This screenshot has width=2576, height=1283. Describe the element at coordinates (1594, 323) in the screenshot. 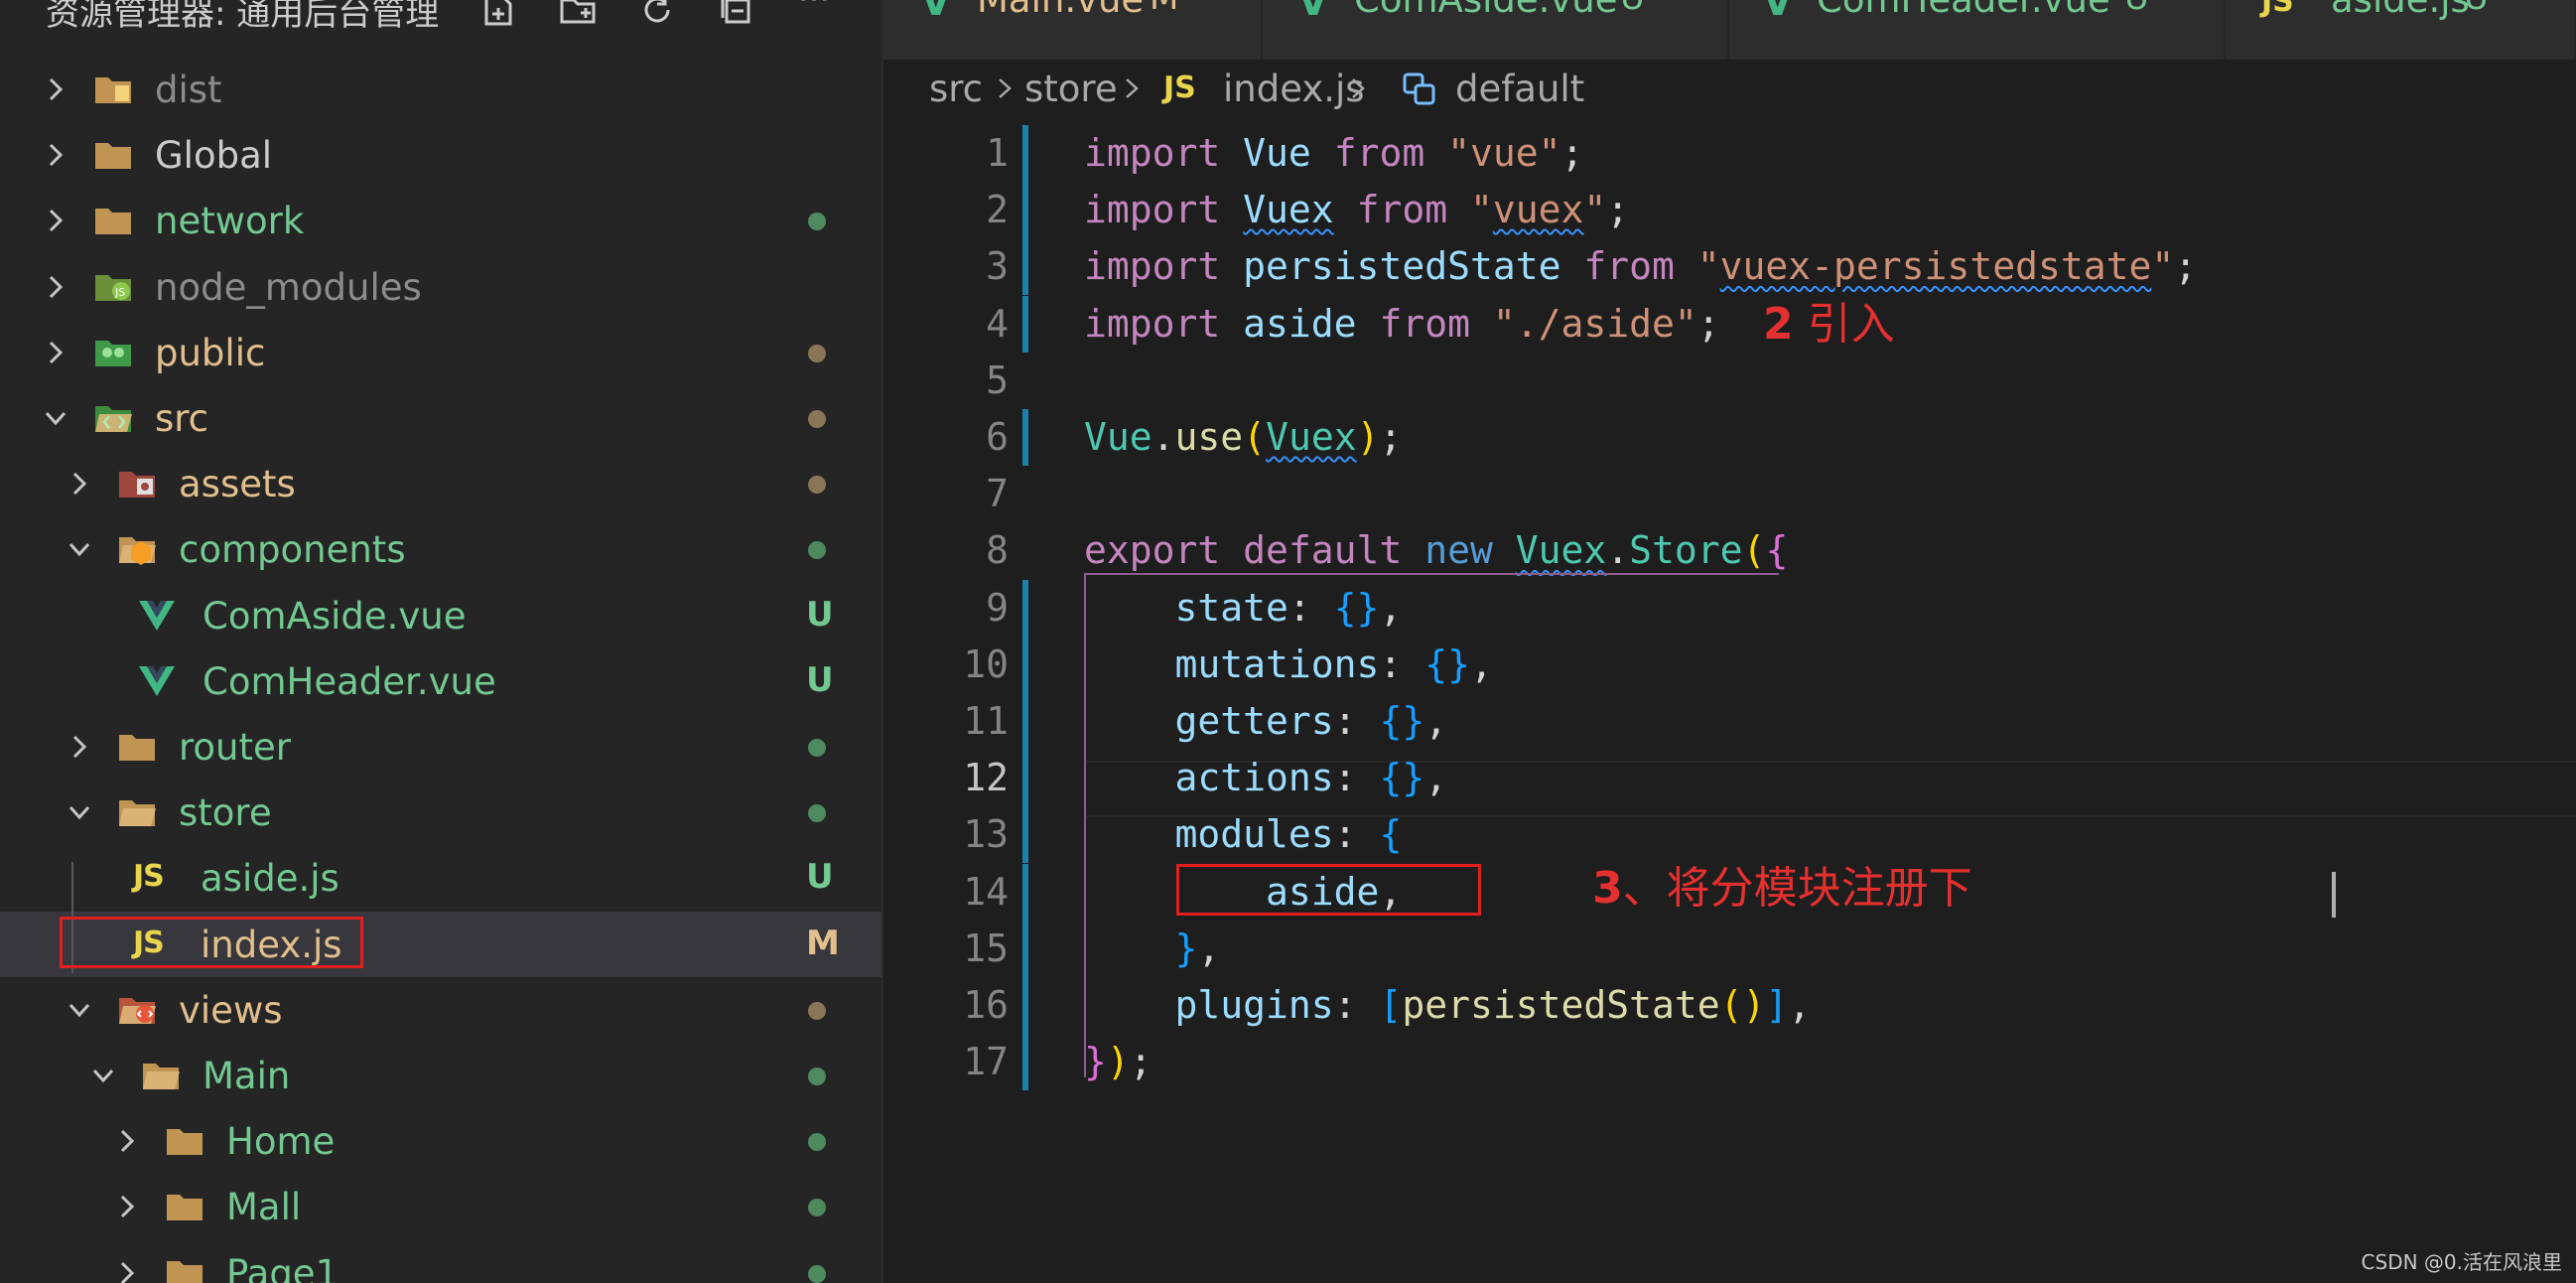

I see `code-token: "./aside"` at that location.